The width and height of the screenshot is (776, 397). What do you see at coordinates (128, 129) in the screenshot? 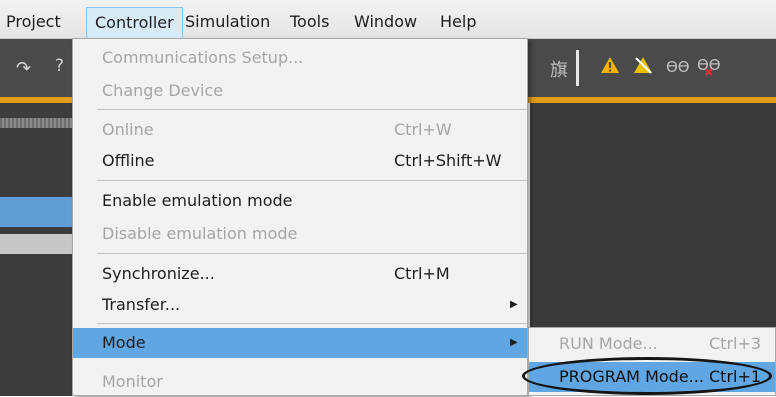
I see `menu-item-label: Online` at bounding box center [128, 129].